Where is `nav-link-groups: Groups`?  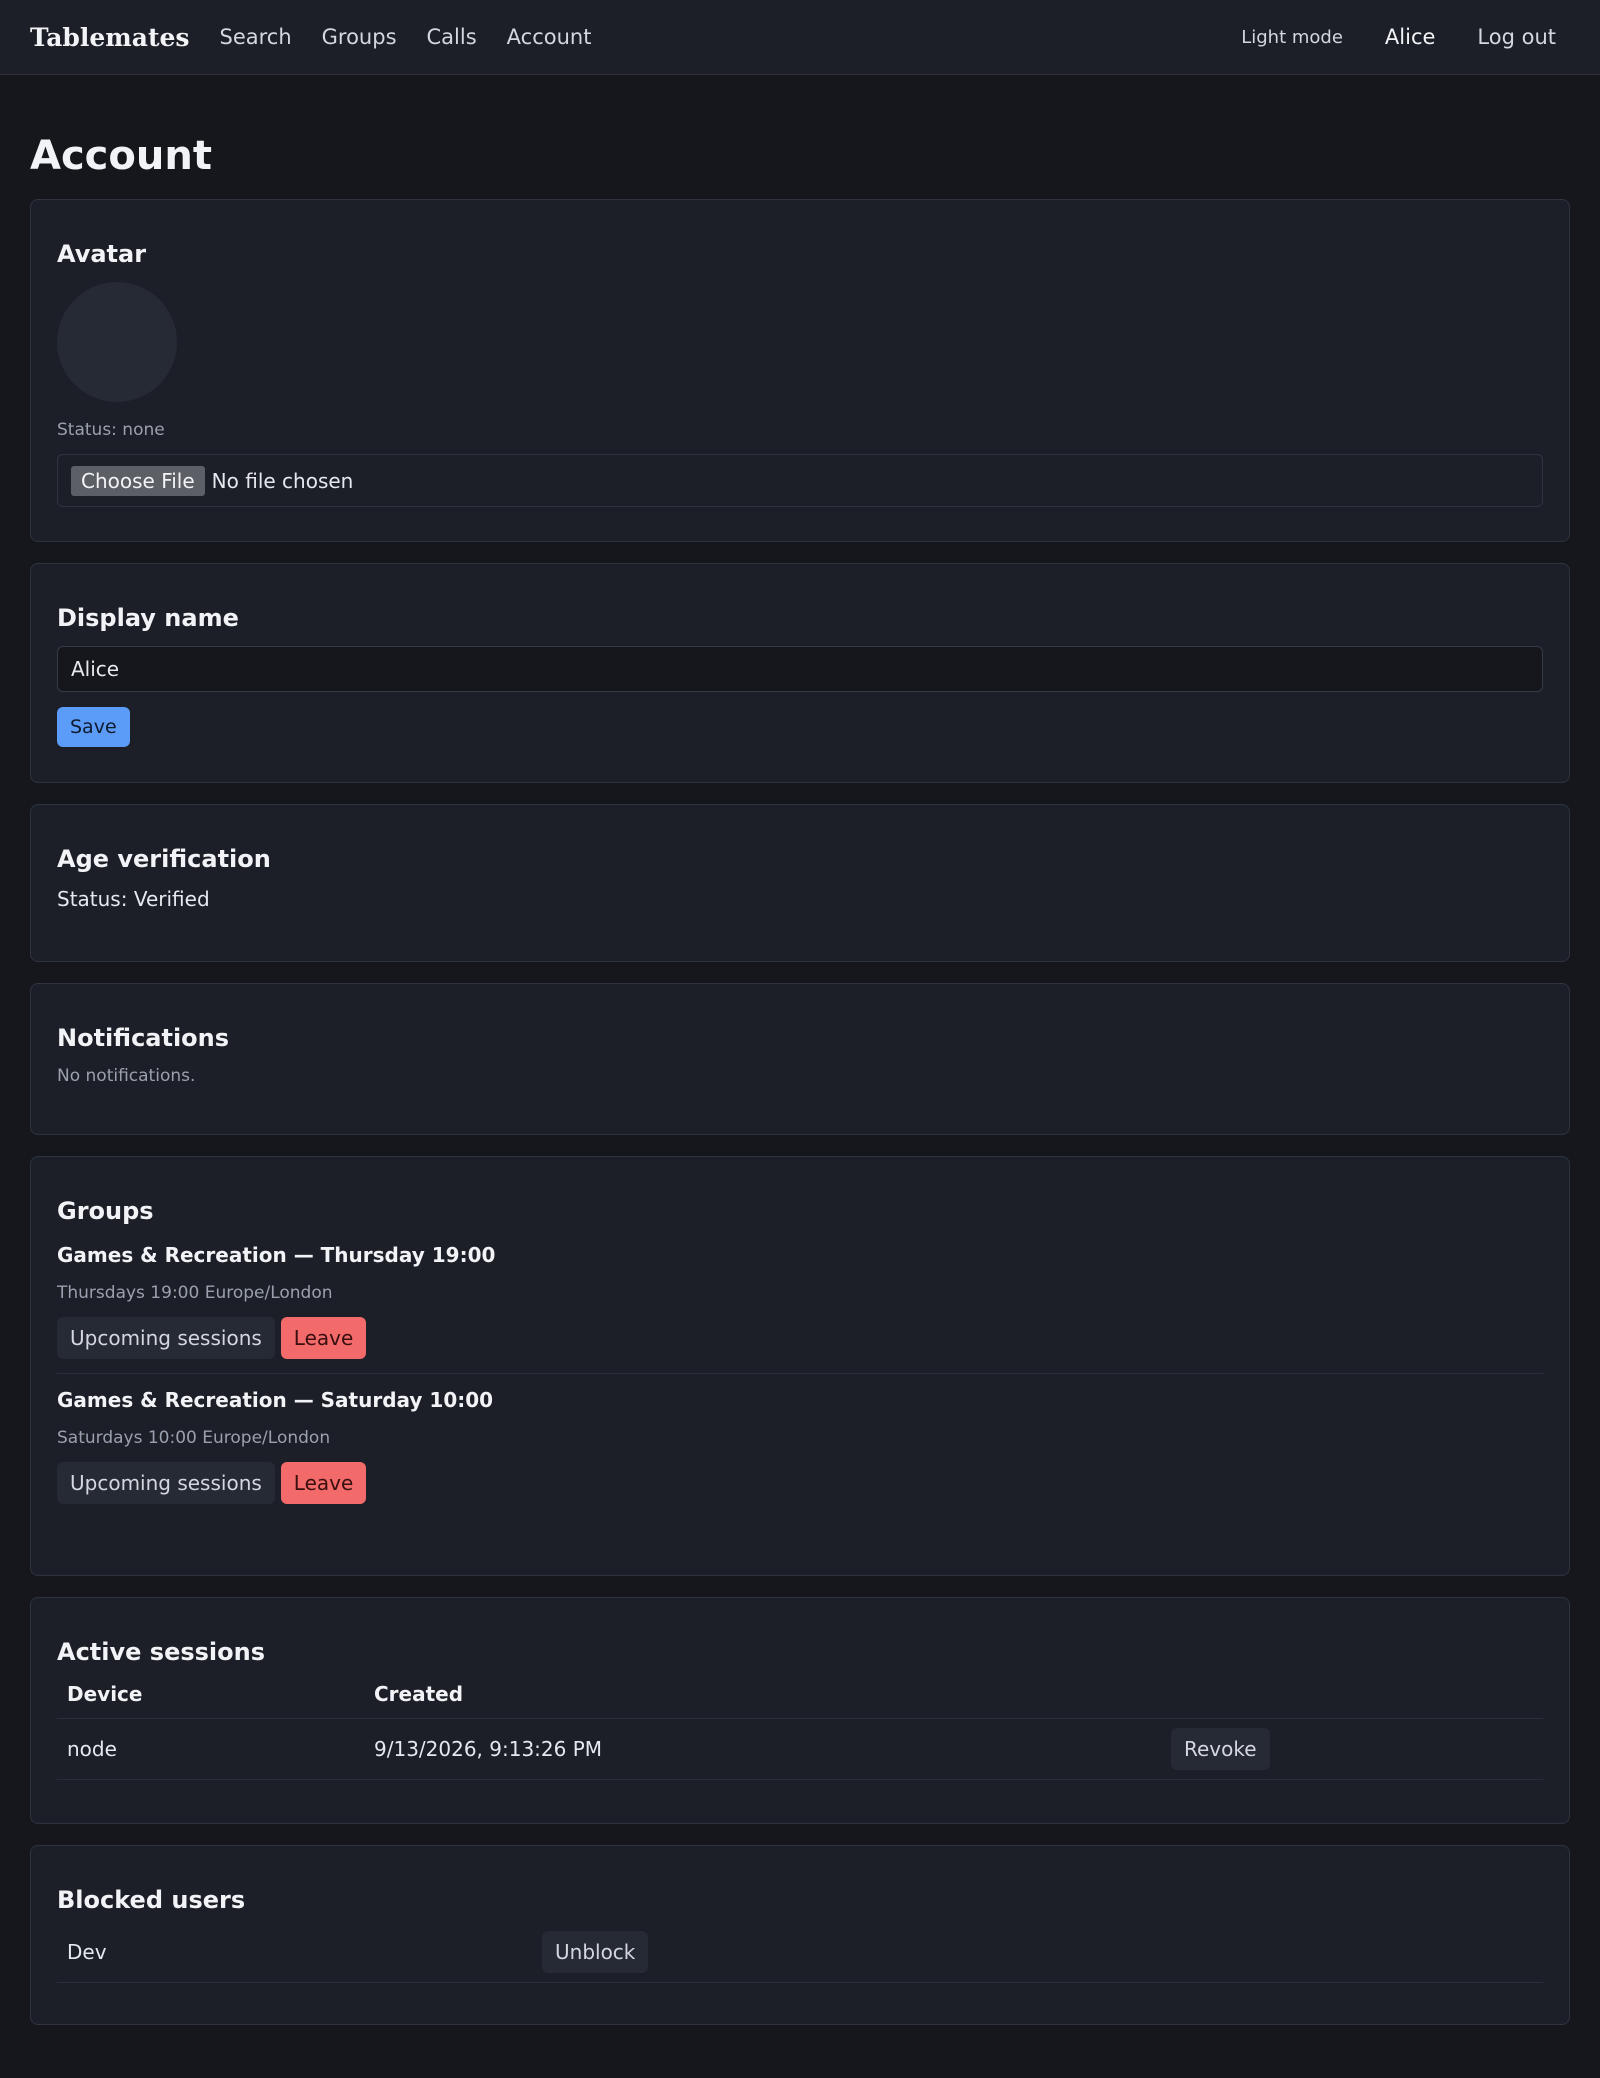 nav-link-groups: Groups is located at coordinates (359, 37).